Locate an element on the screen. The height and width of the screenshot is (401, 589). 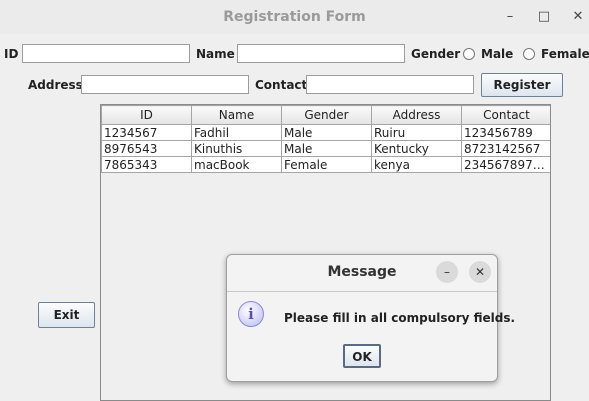
dialog-minimize-icon: – is located at coordinates (447, 272).